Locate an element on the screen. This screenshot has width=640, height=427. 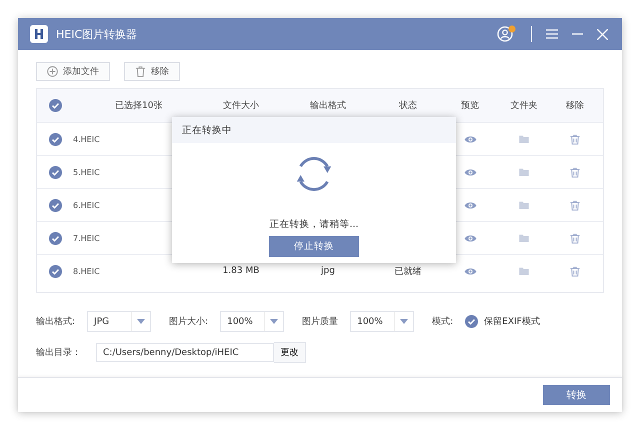
window-title: HEIC图片转换器 is located at coordinates (97, 34).